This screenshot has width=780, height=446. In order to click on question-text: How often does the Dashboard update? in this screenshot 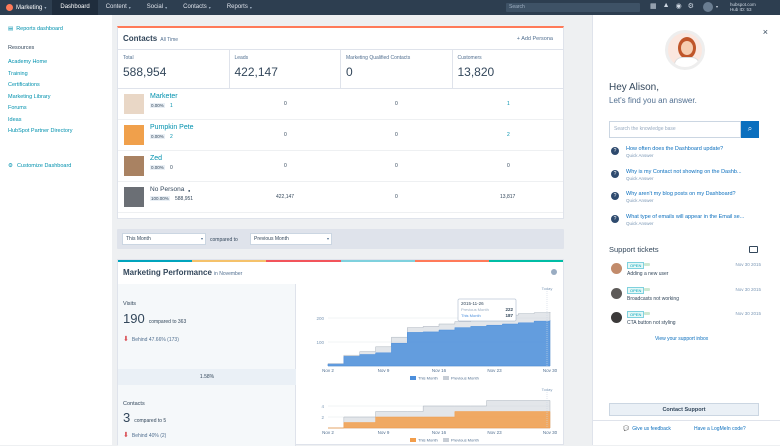, I will do `click(675, 149)`.